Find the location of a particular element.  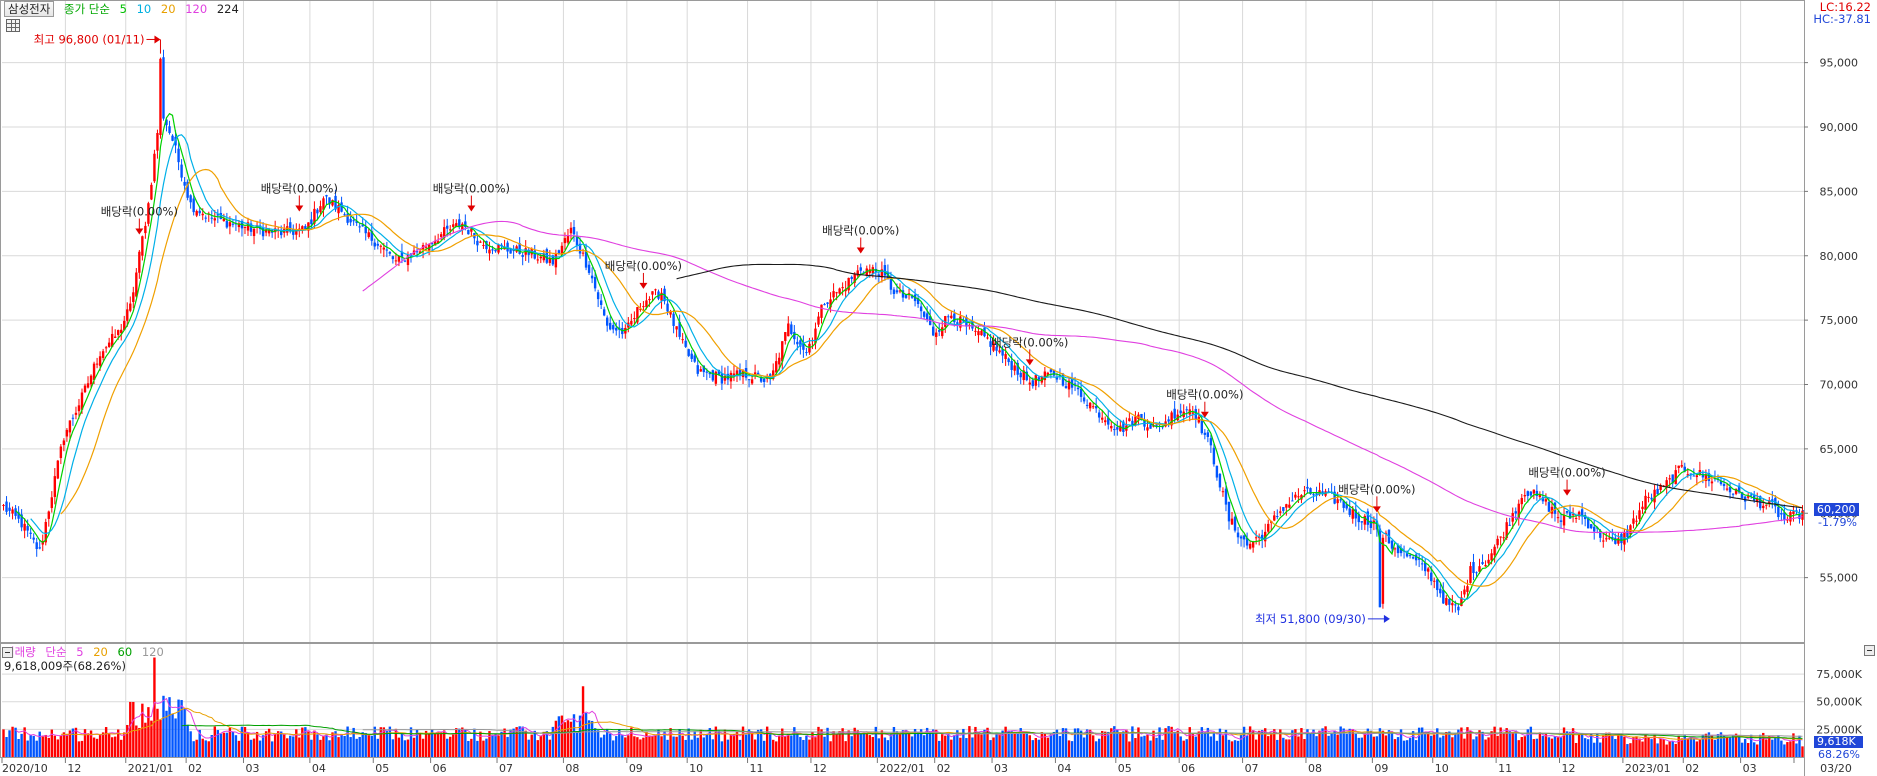

ma-legend-20: 20 is located at coordinates (168, 9).